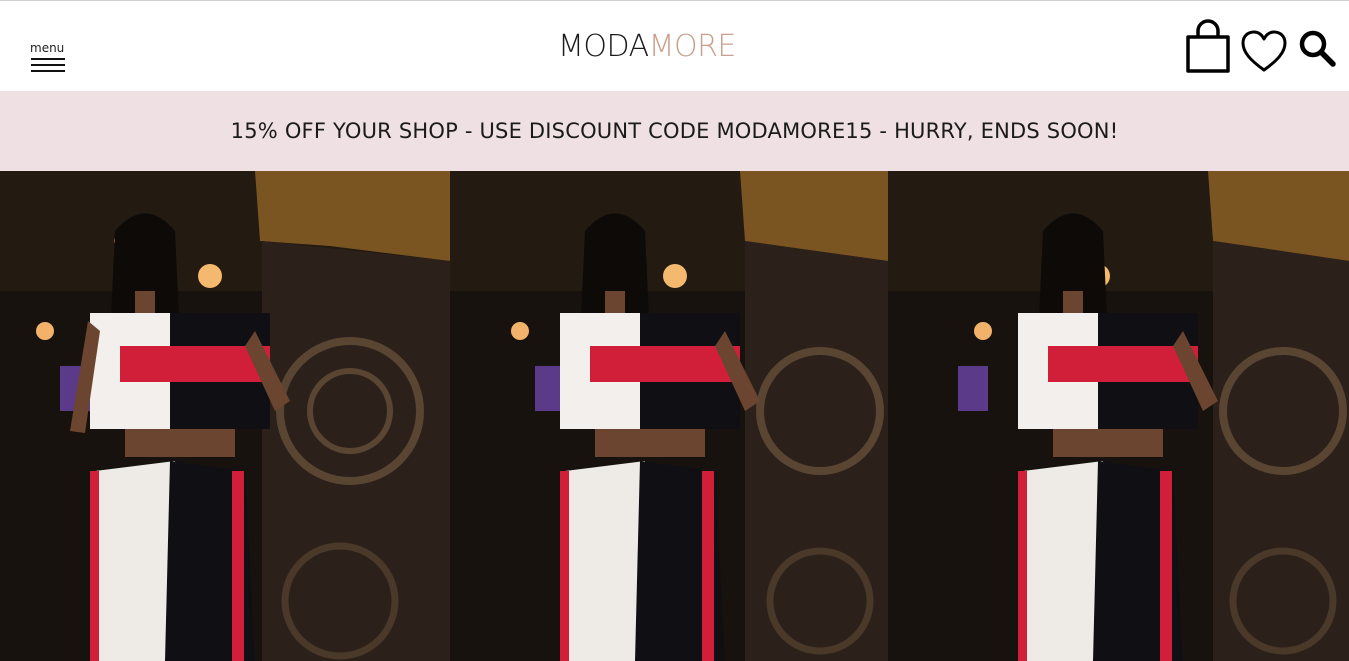 This screenshot has height=661, width=1349. I want to click on shopping-bag-icon, so click(1208, 46).